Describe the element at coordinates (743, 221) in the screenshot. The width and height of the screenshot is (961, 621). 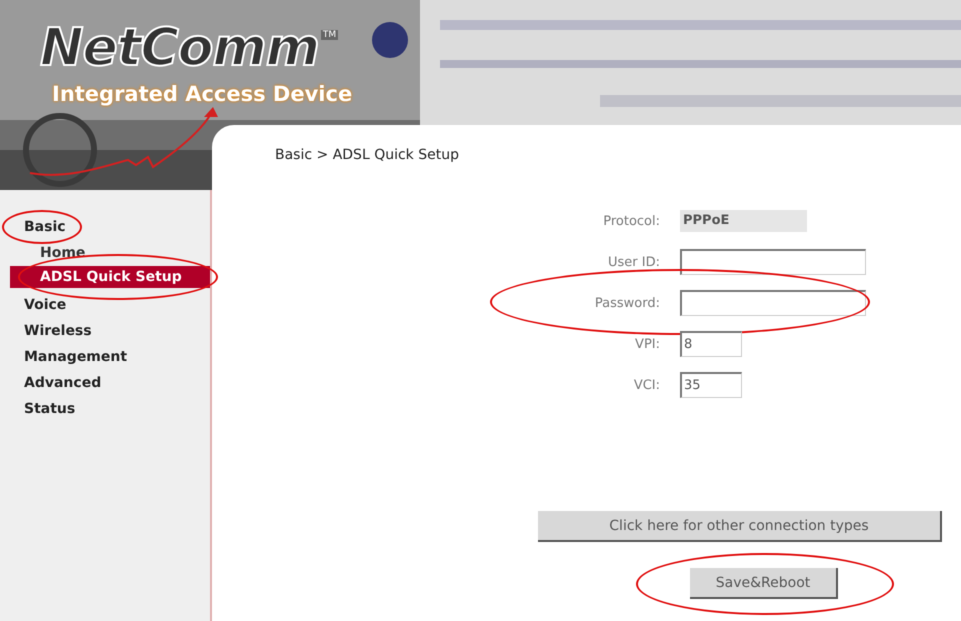
I see `protocol-value: PPPoE` at that location.